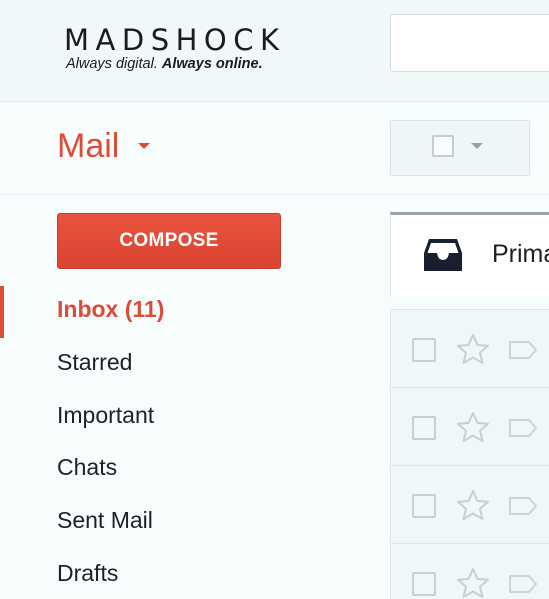  I want to click on compose-button: COMPOSE, so click(169, 241).